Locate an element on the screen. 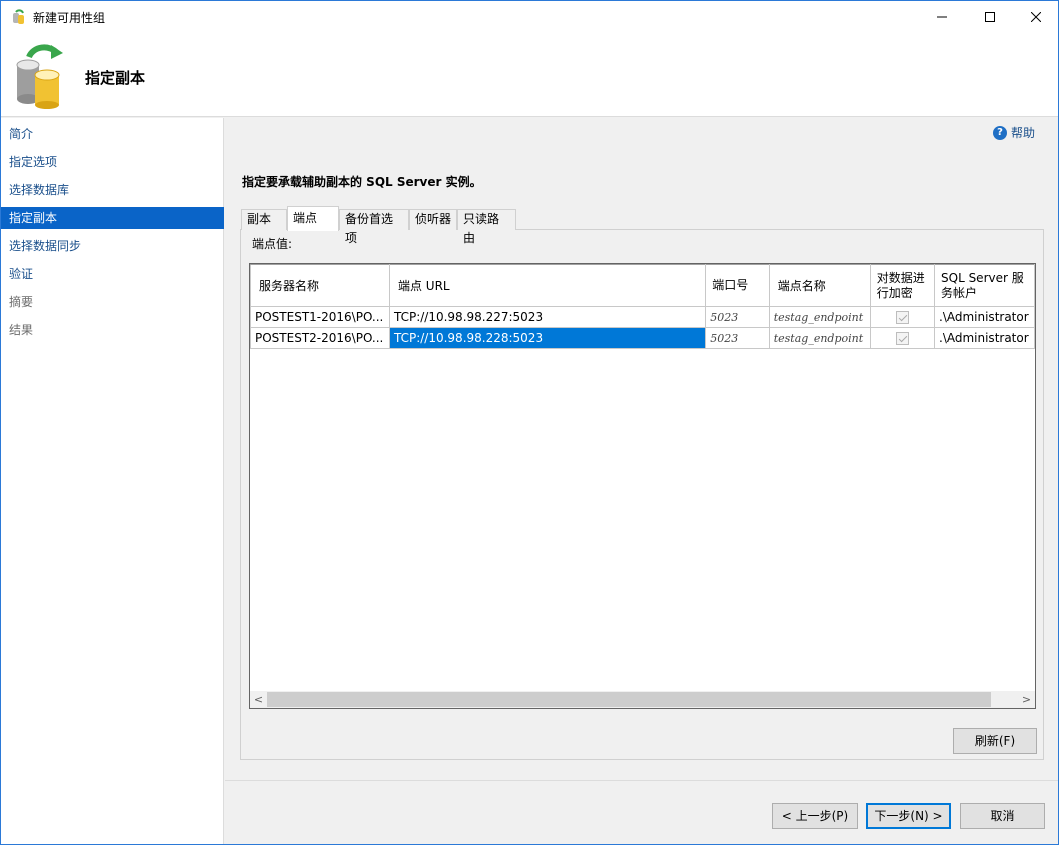  scrollbar-thumb is located at coordinates (629, 699).